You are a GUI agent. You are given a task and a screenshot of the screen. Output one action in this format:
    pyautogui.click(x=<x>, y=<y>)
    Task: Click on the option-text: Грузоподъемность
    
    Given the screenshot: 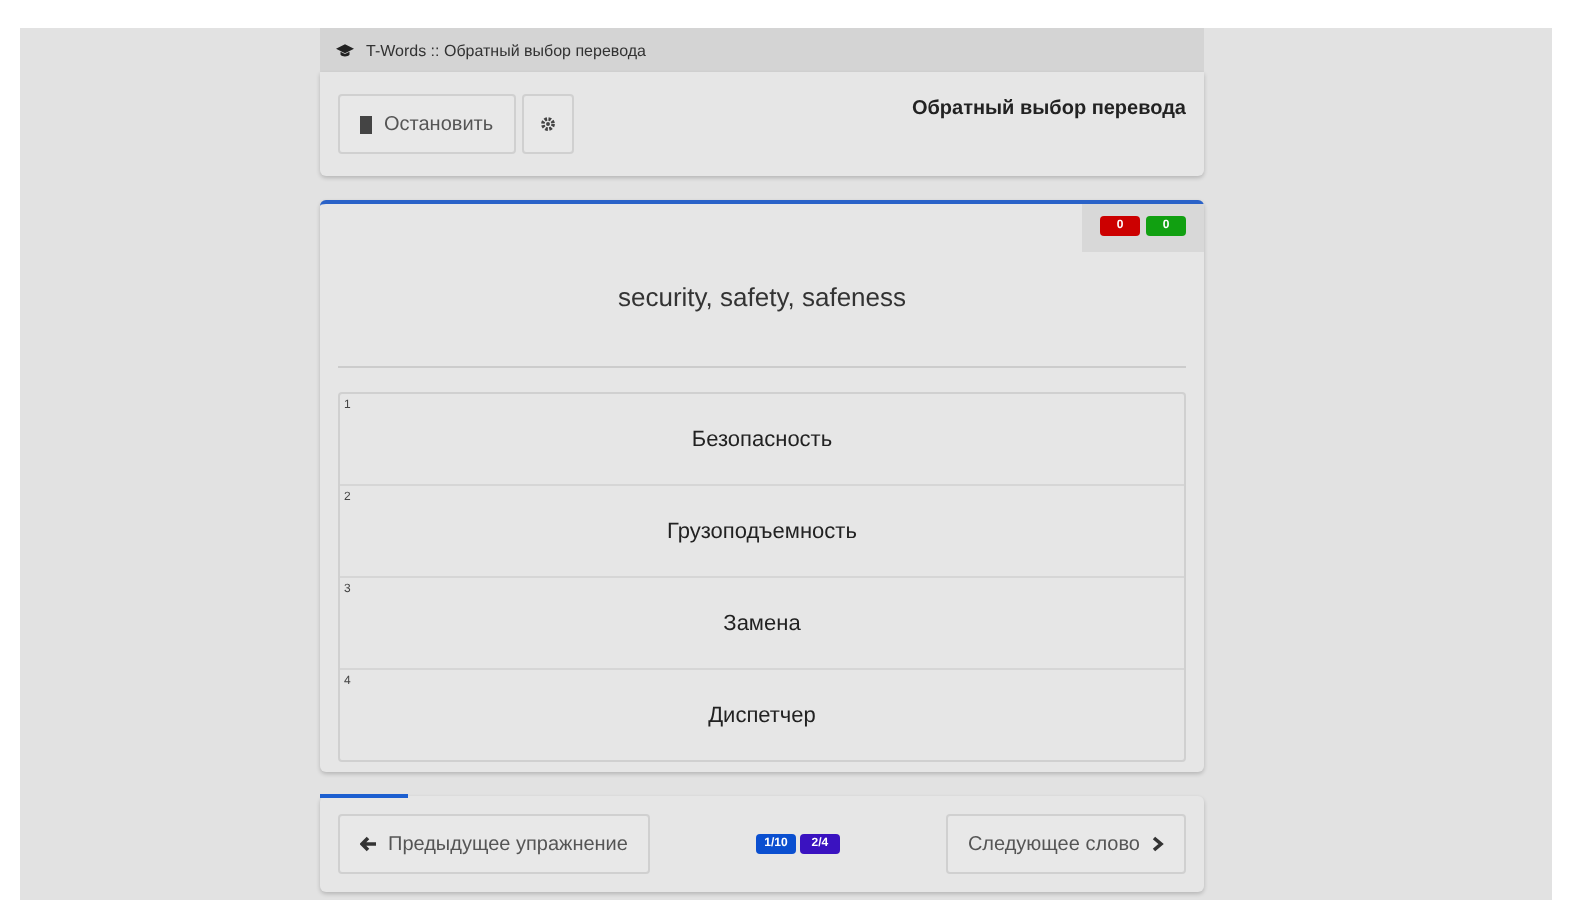 What is the action you would take?
    pyautogui.click(x=762, y=531)
    